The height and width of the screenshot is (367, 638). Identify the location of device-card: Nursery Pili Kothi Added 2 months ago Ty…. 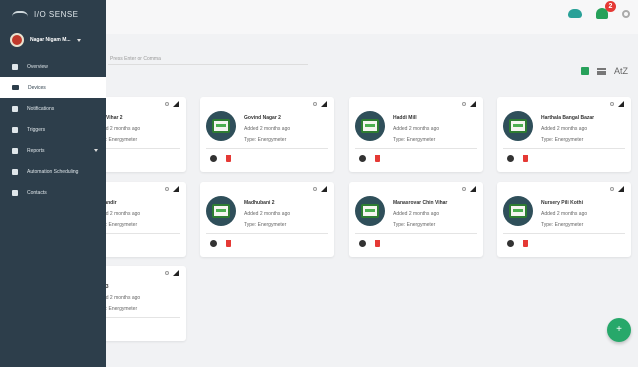
(564, 219).